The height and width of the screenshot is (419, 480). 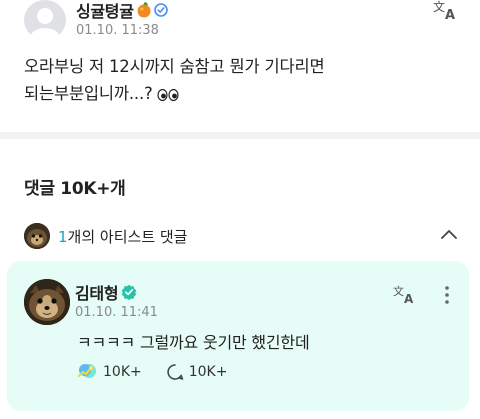 What do you see at coordinates (117, 30) in the screenshot?
I see `post-time: 01.10. 11:38` at bounding box center [117, 30].